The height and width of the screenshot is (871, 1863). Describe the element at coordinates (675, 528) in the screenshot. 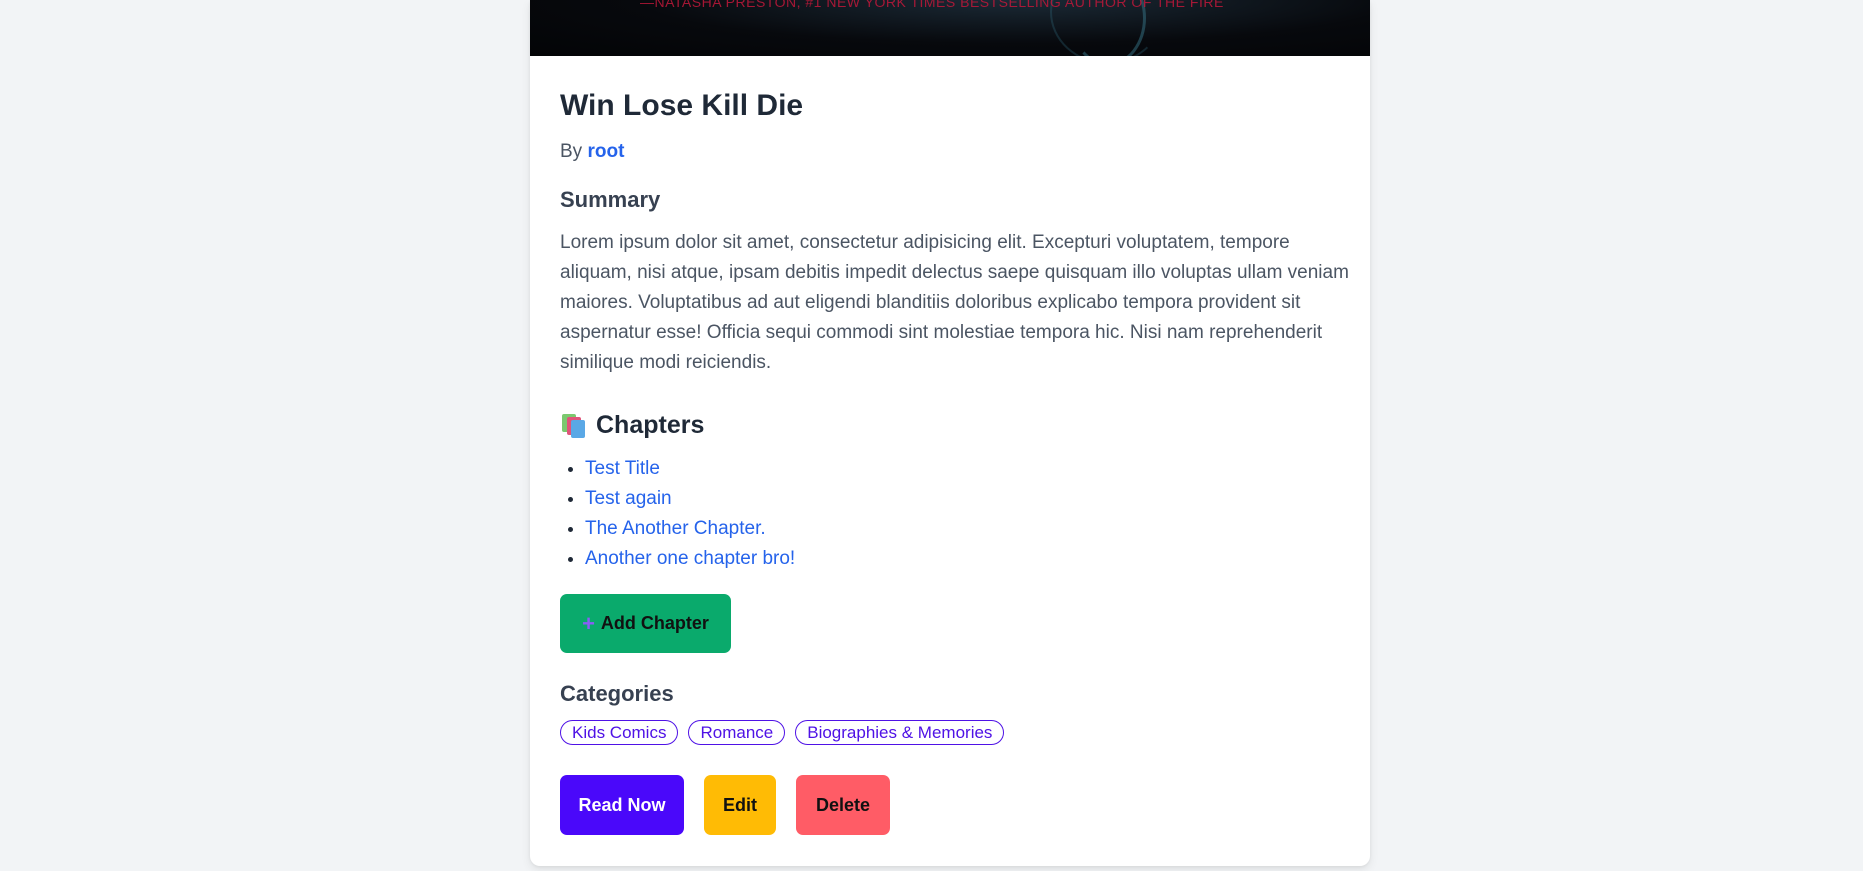

I see `chapter-link: The Another Chapter.` at that location.